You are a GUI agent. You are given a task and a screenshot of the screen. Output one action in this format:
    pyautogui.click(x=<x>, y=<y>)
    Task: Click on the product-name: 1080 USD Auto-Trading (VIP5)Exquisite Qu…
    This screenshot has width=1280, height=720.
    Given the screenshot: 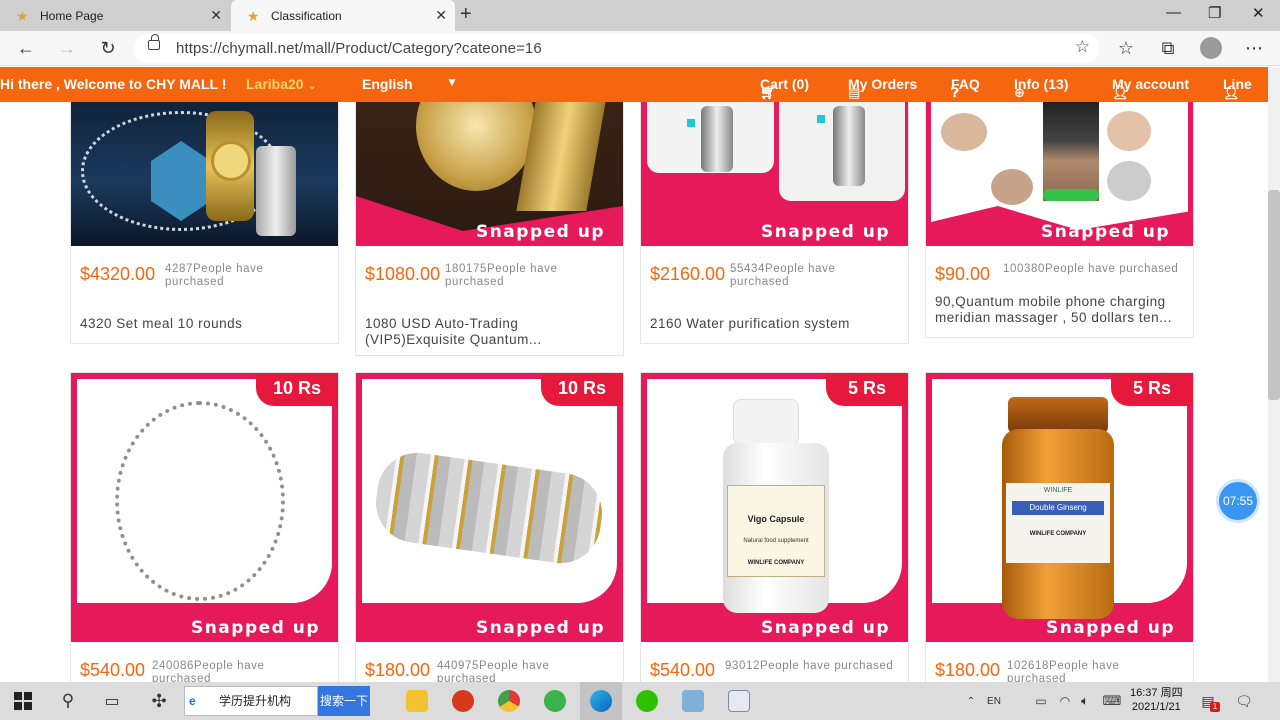 What is the action you would take?
    pyautogui.click(x=485, y=332)
    